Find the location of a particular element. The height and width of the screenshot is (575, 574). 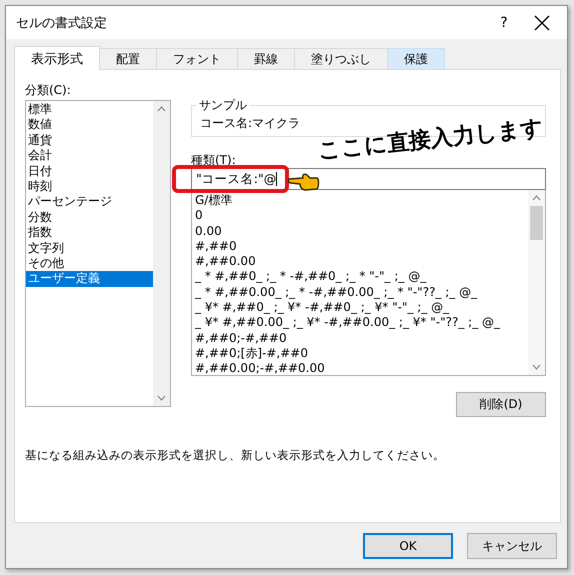

sample-value: コース名:マイクラ is located at coordinates (250, 123).